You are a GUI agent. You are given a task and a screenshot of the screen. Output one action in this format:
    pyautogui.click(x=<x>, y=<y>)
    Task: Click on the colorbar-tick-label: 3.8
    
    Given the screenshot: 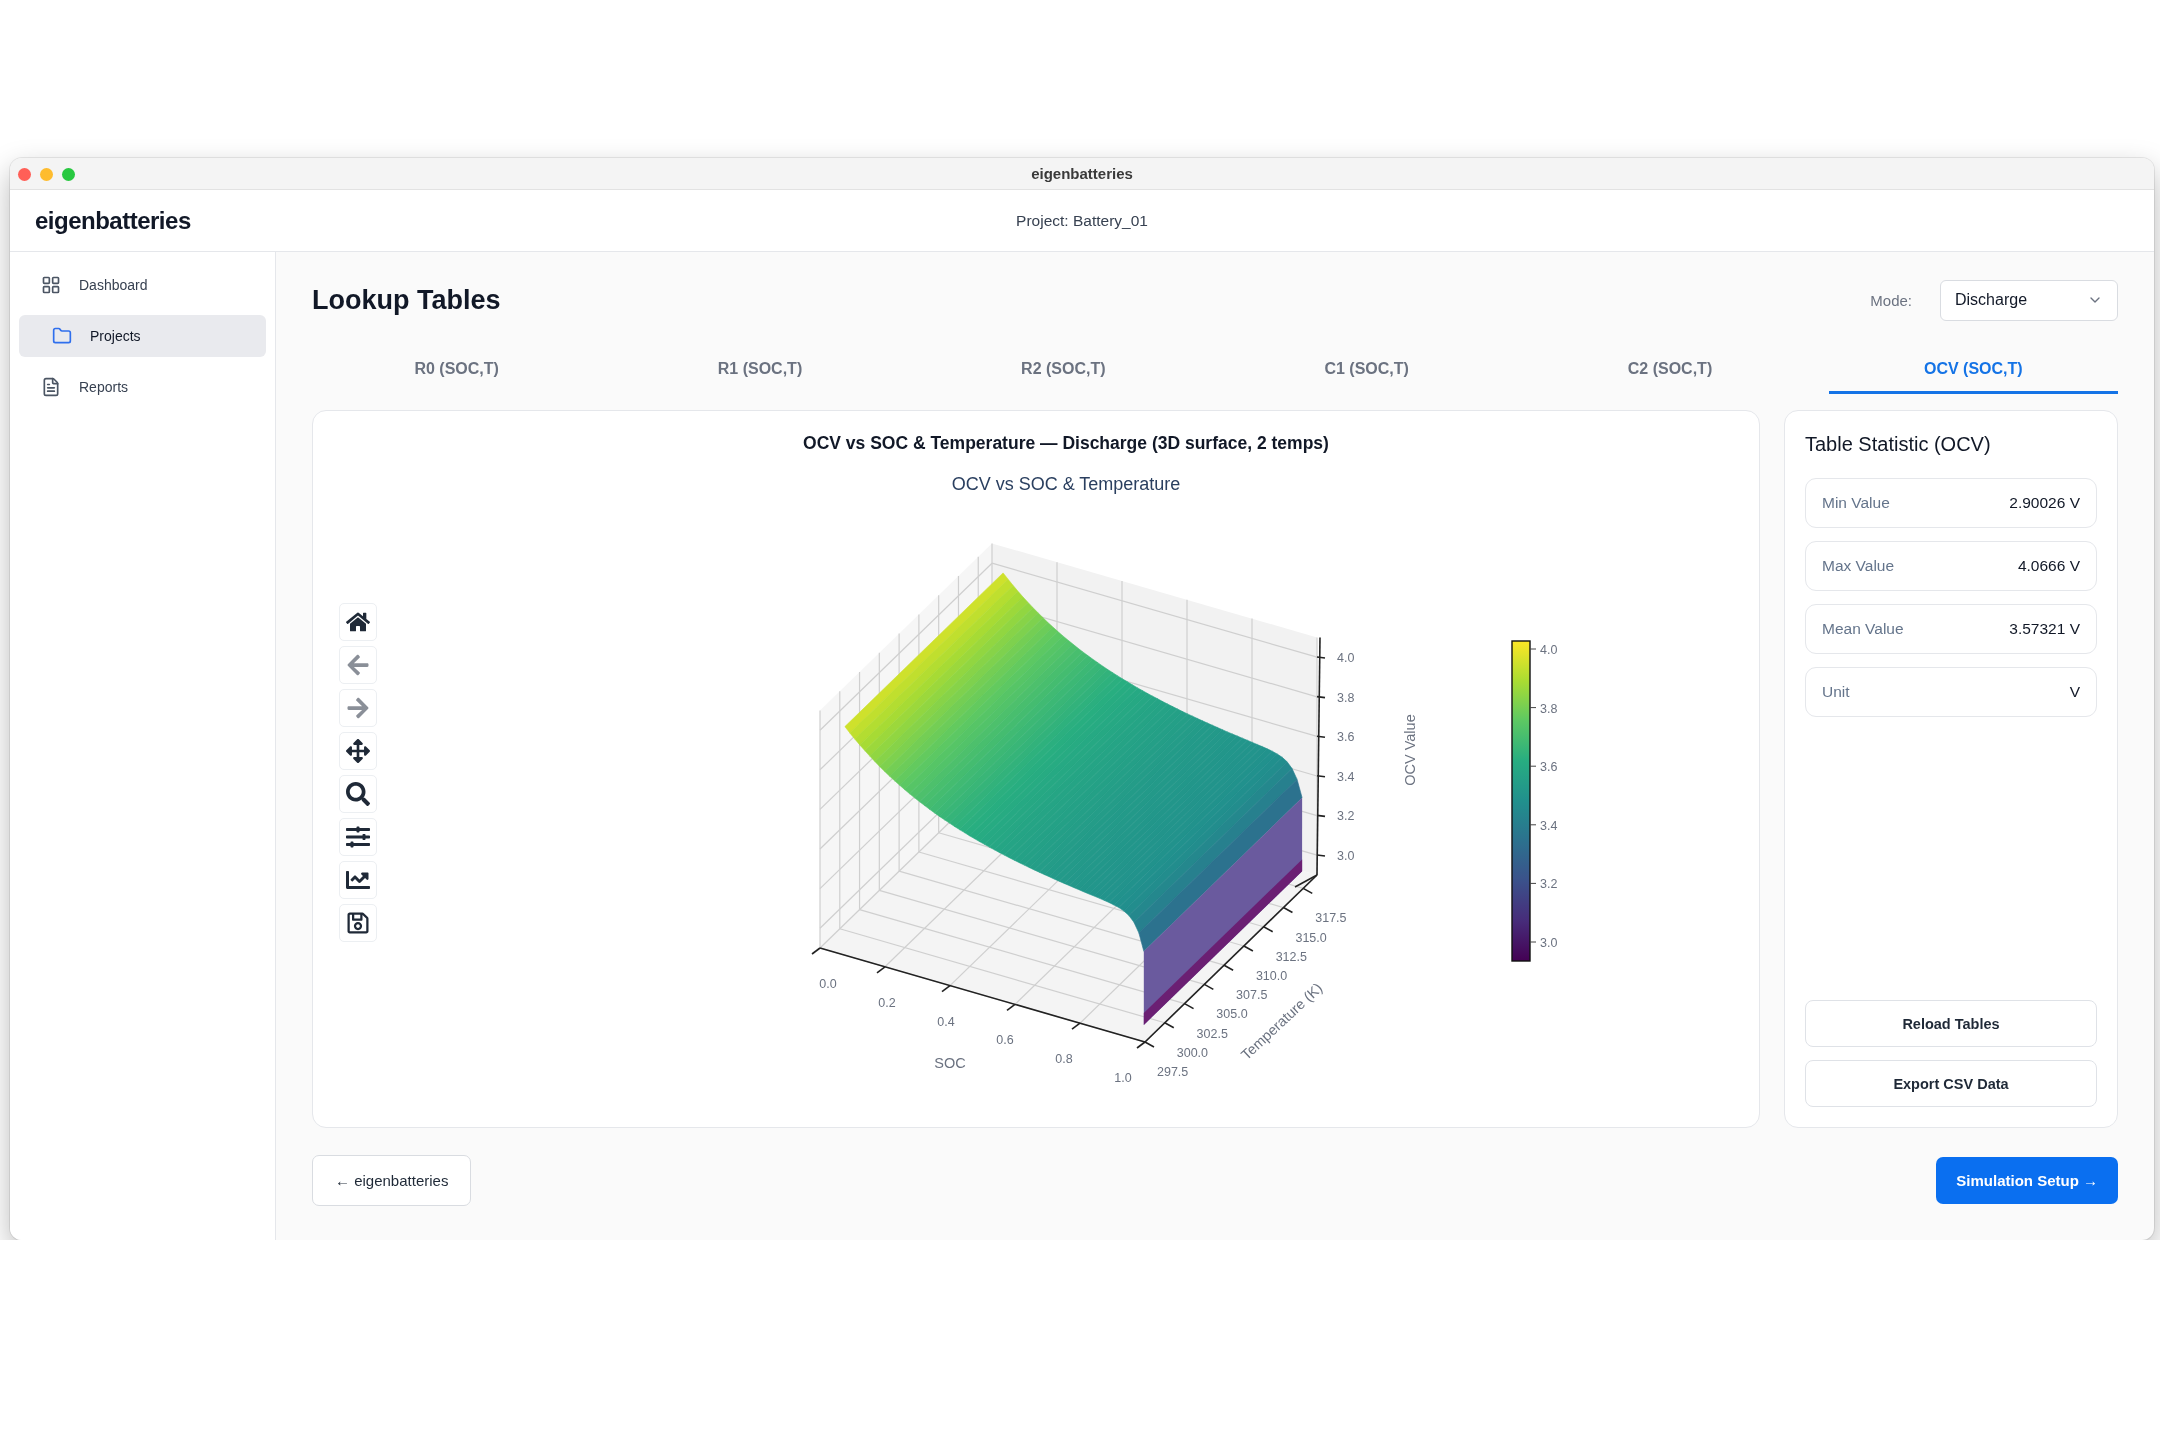 What is the action you would take?
    pyautogui.click(x=1549, y=708)
    